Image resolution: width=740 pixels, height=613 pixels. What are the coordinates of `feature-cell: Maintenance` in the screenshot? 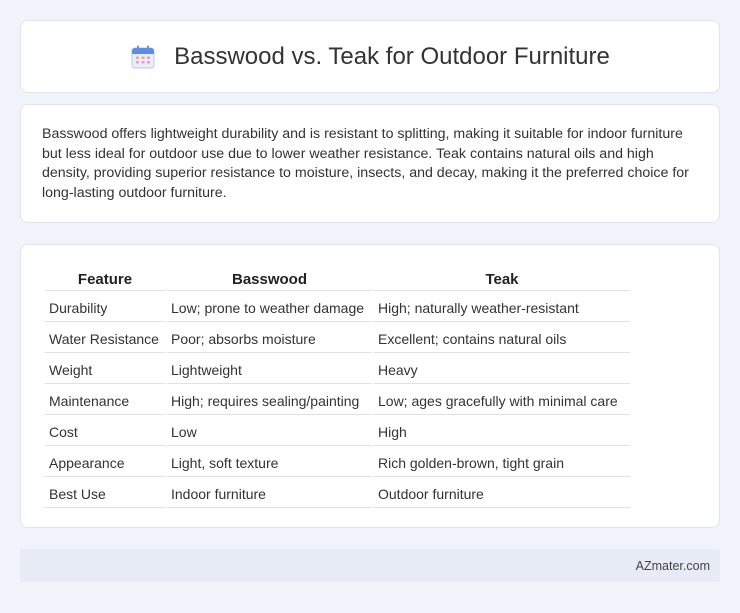 It's located at (105, 400).